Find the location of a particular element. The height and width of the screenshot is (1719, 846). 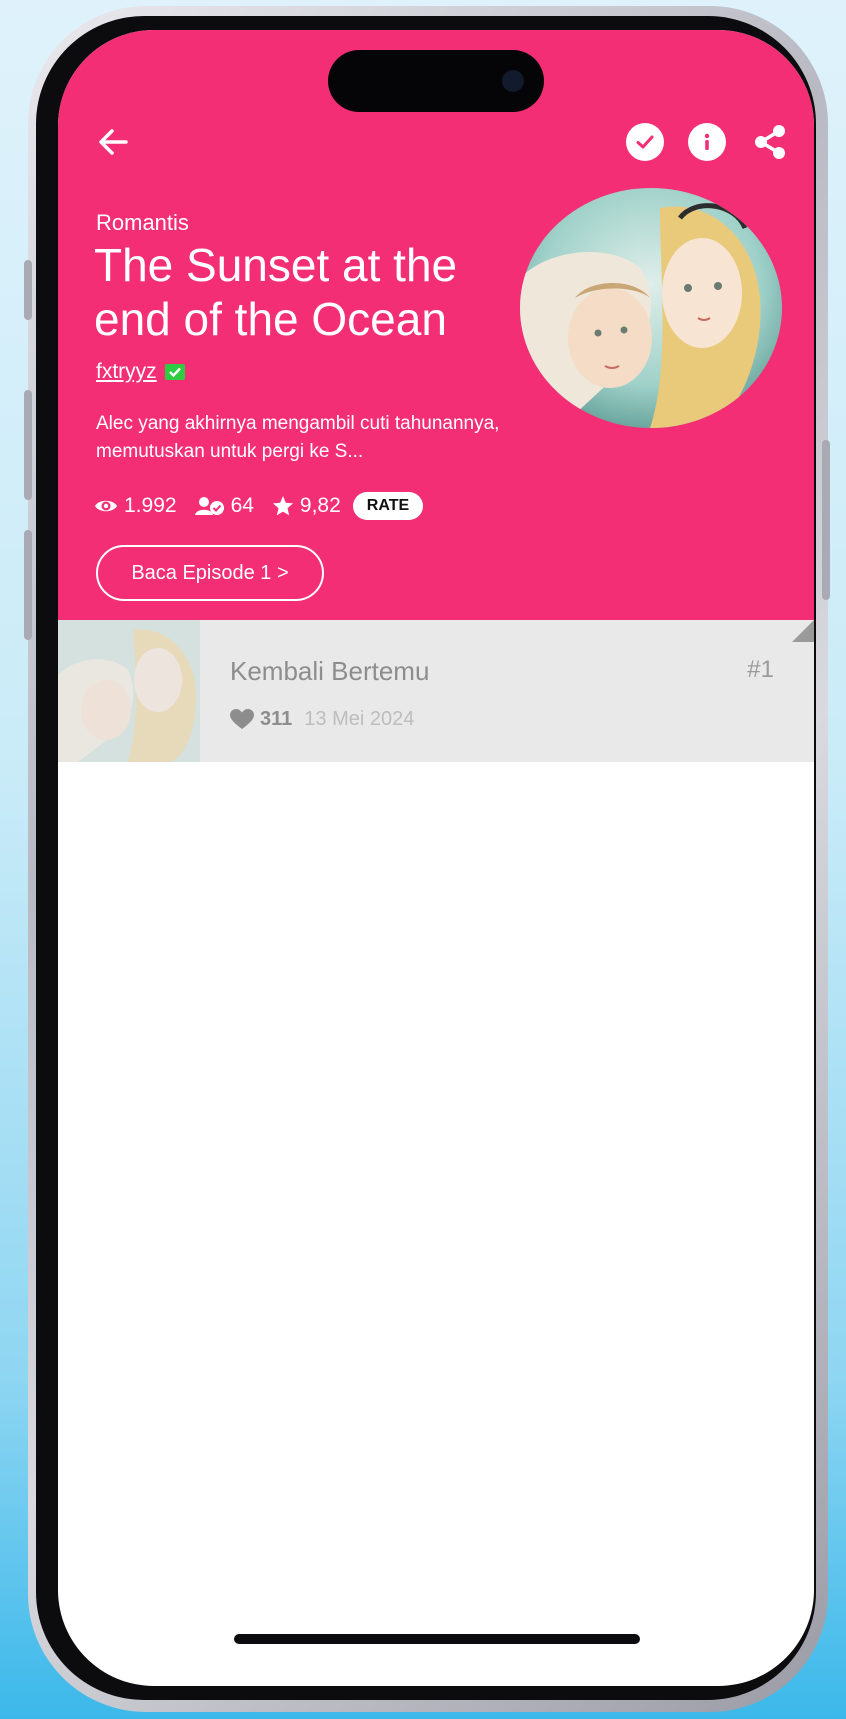

phone-power-button is located at coordinates (826, 520).